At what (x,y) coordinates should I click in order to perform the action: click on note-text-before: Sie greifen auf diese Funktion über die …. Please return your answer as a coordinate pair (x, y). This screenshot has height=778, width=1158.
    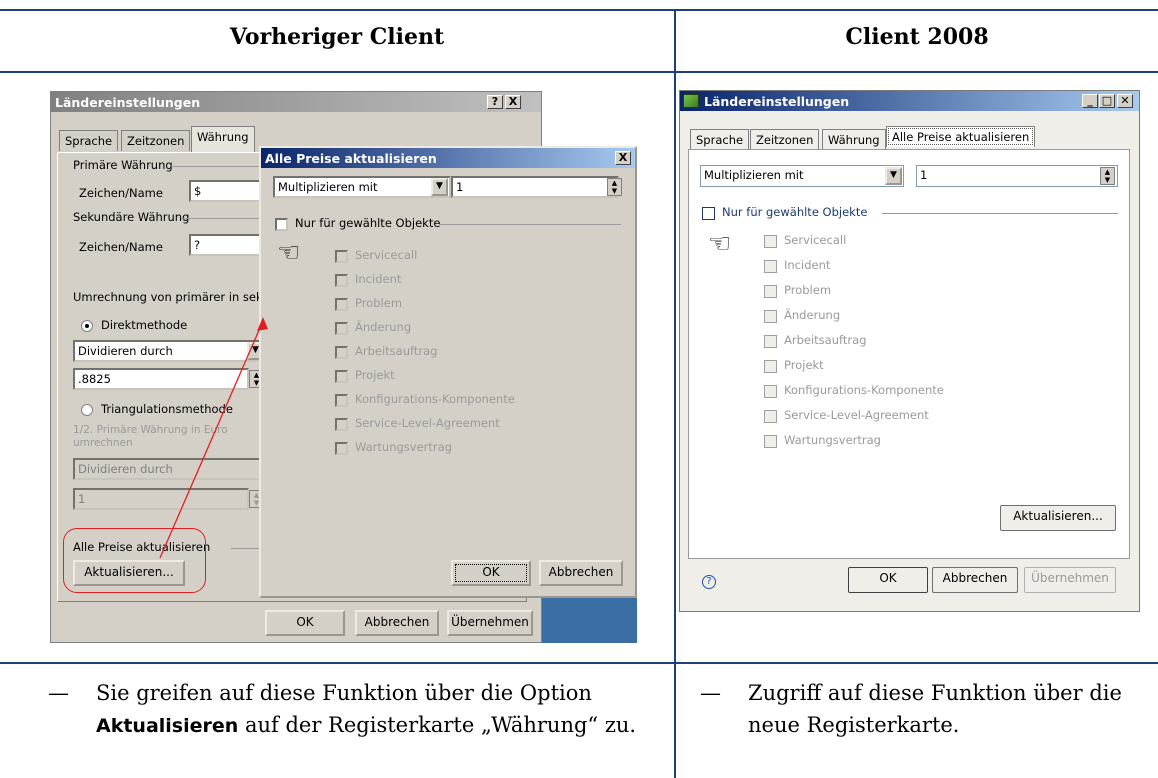
    Looking at the image, I should click on (344, 693).